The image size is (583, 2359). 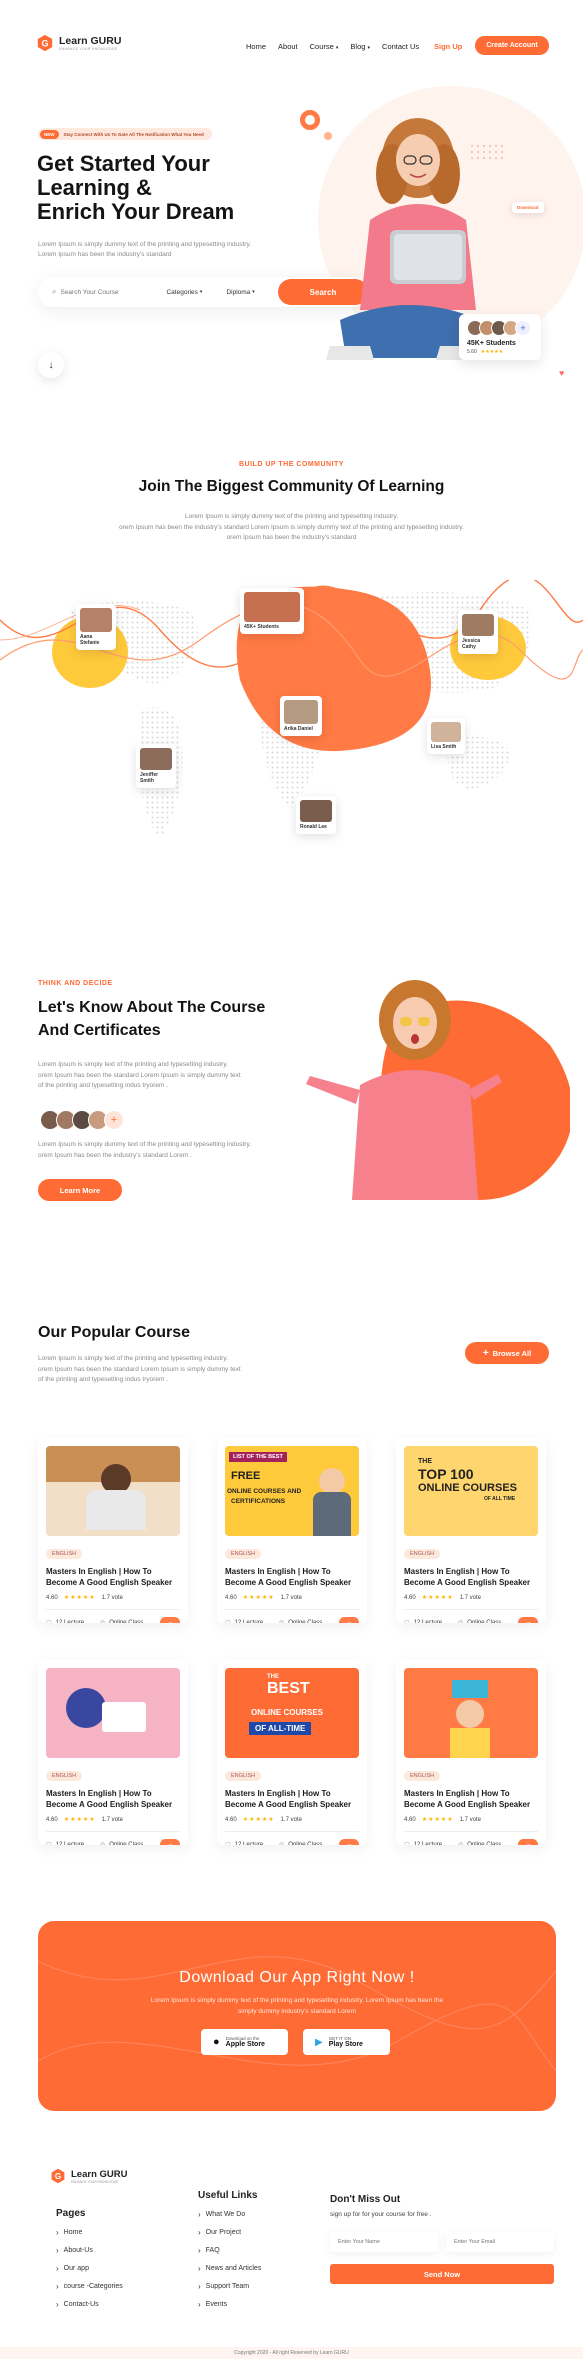 I want to click on send-now-button: Send Now, so click(x=442, y=2274).